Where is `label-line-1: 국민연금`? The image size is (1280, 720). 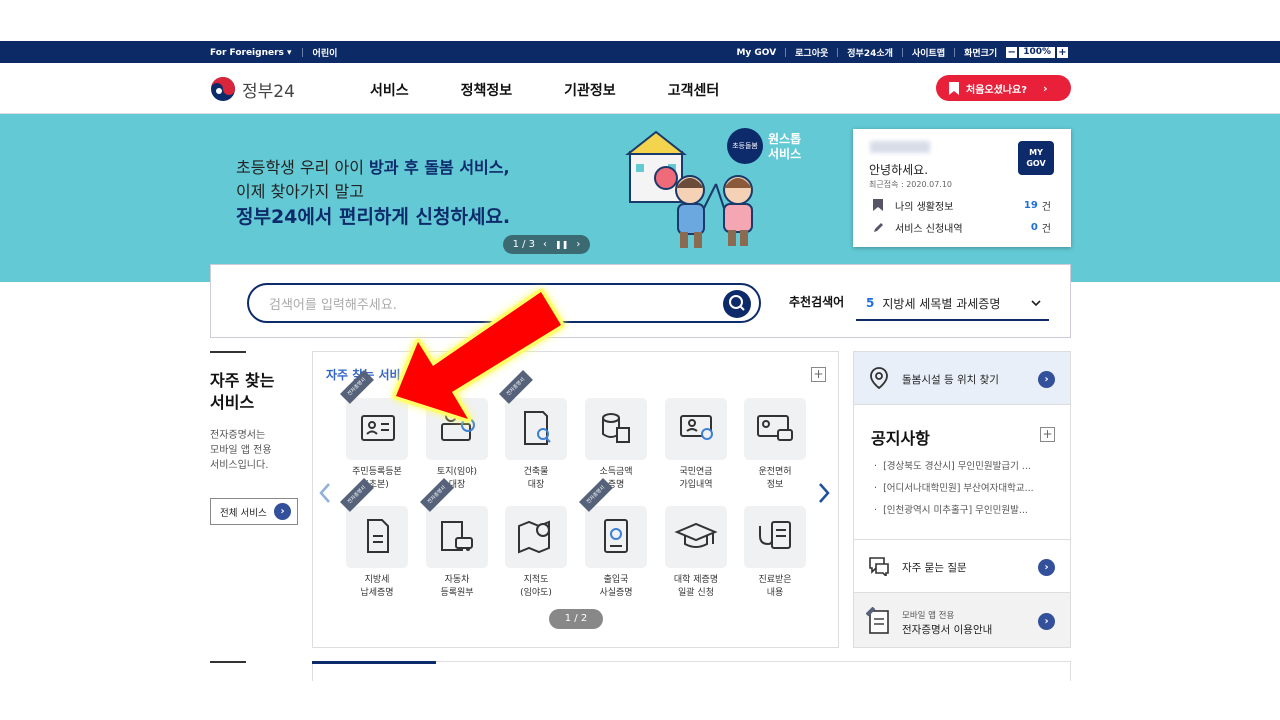 label-line-1: 국민연금 is located at coordinates (696, 472).